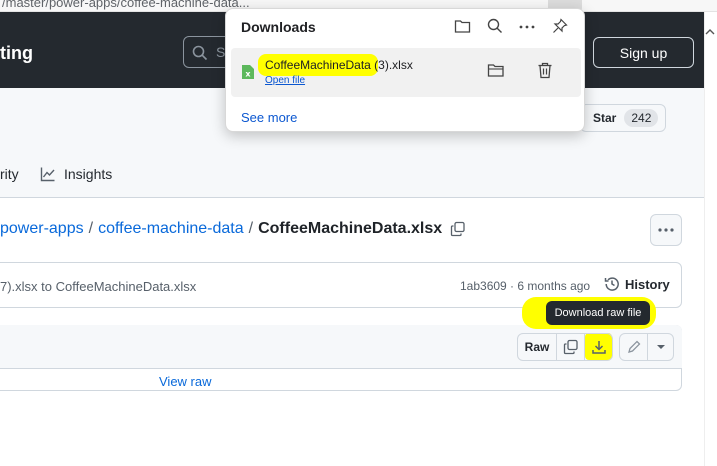  Describe the element at coordinates (339, 65) in the screenshot. I see `download-file-name: CoffeeMachineData (3).xlsx` at that location.